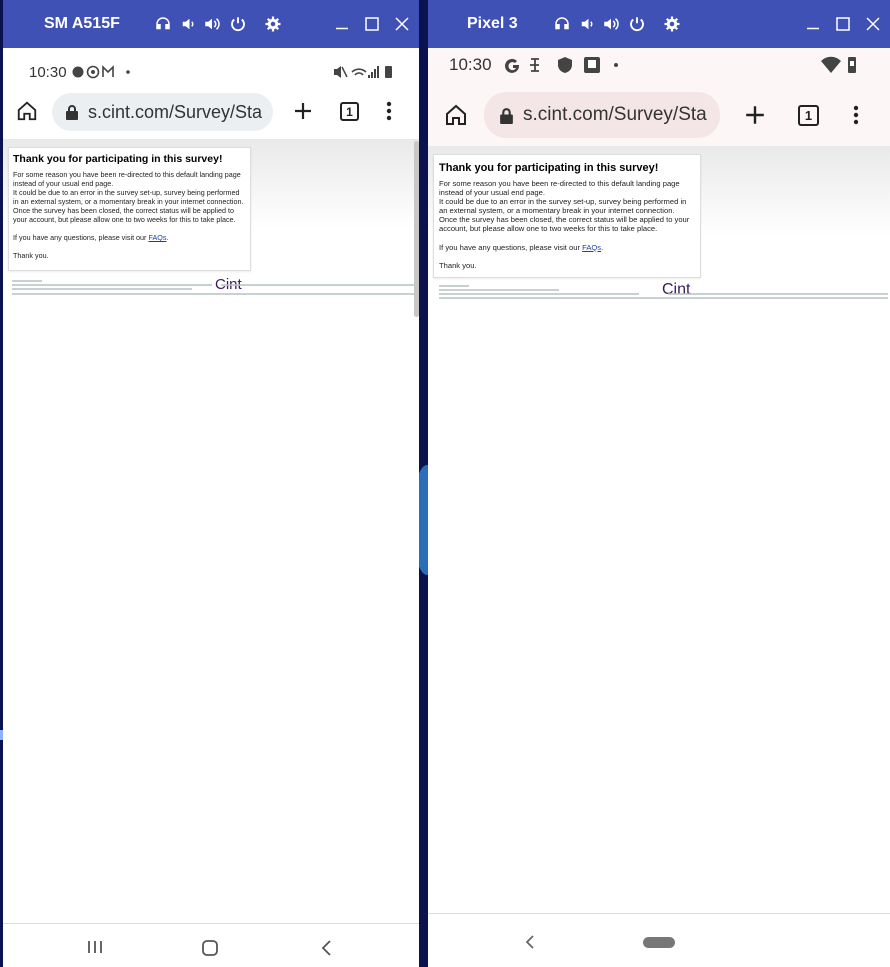 This screenshot has width=890, height=967. Describe the element at coordinates (95, 947) in the screenshot. I see `recent-apps-icon` at that location.